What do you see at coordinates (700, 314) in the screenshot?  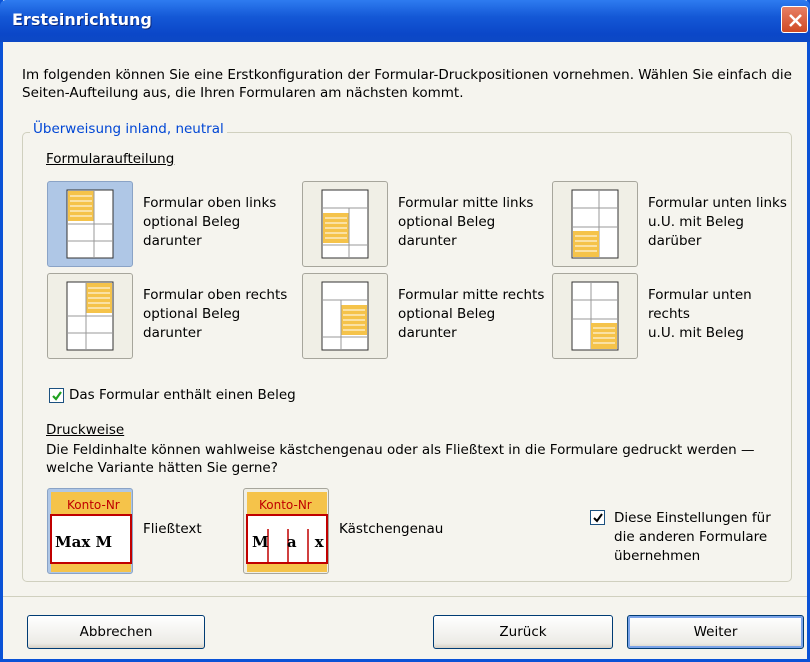 I see `layout-option-label: Formular unten rechts u.U. mit Beleg` at bounding box center [700, 314].